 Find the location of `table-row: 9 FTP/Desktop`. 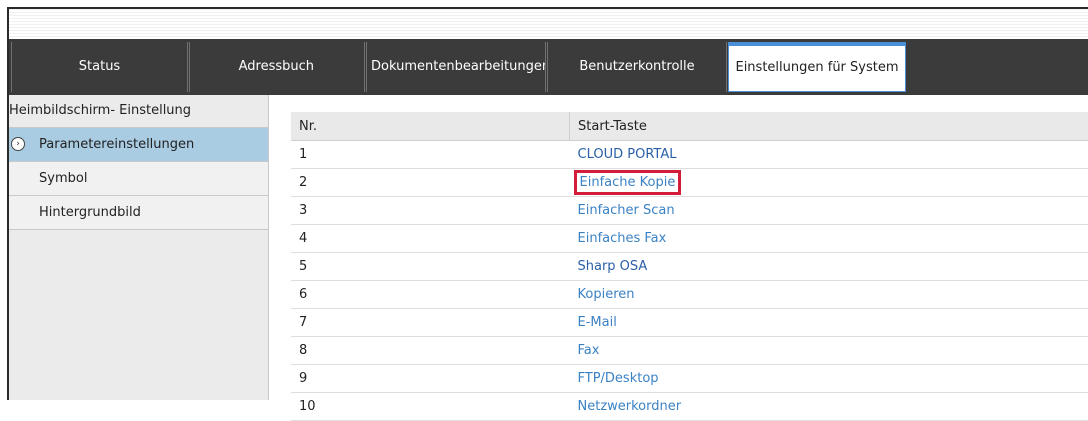

table-row: 9 FTP/Desktop is located at coordinates (689, 379).